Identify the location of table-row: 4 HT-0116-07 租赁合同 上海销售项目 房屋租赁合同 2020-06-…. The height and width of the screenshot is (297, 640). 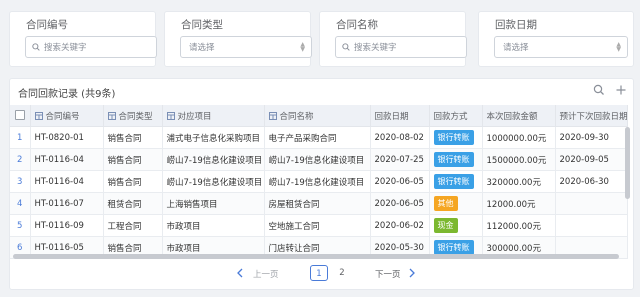
(319, 203).